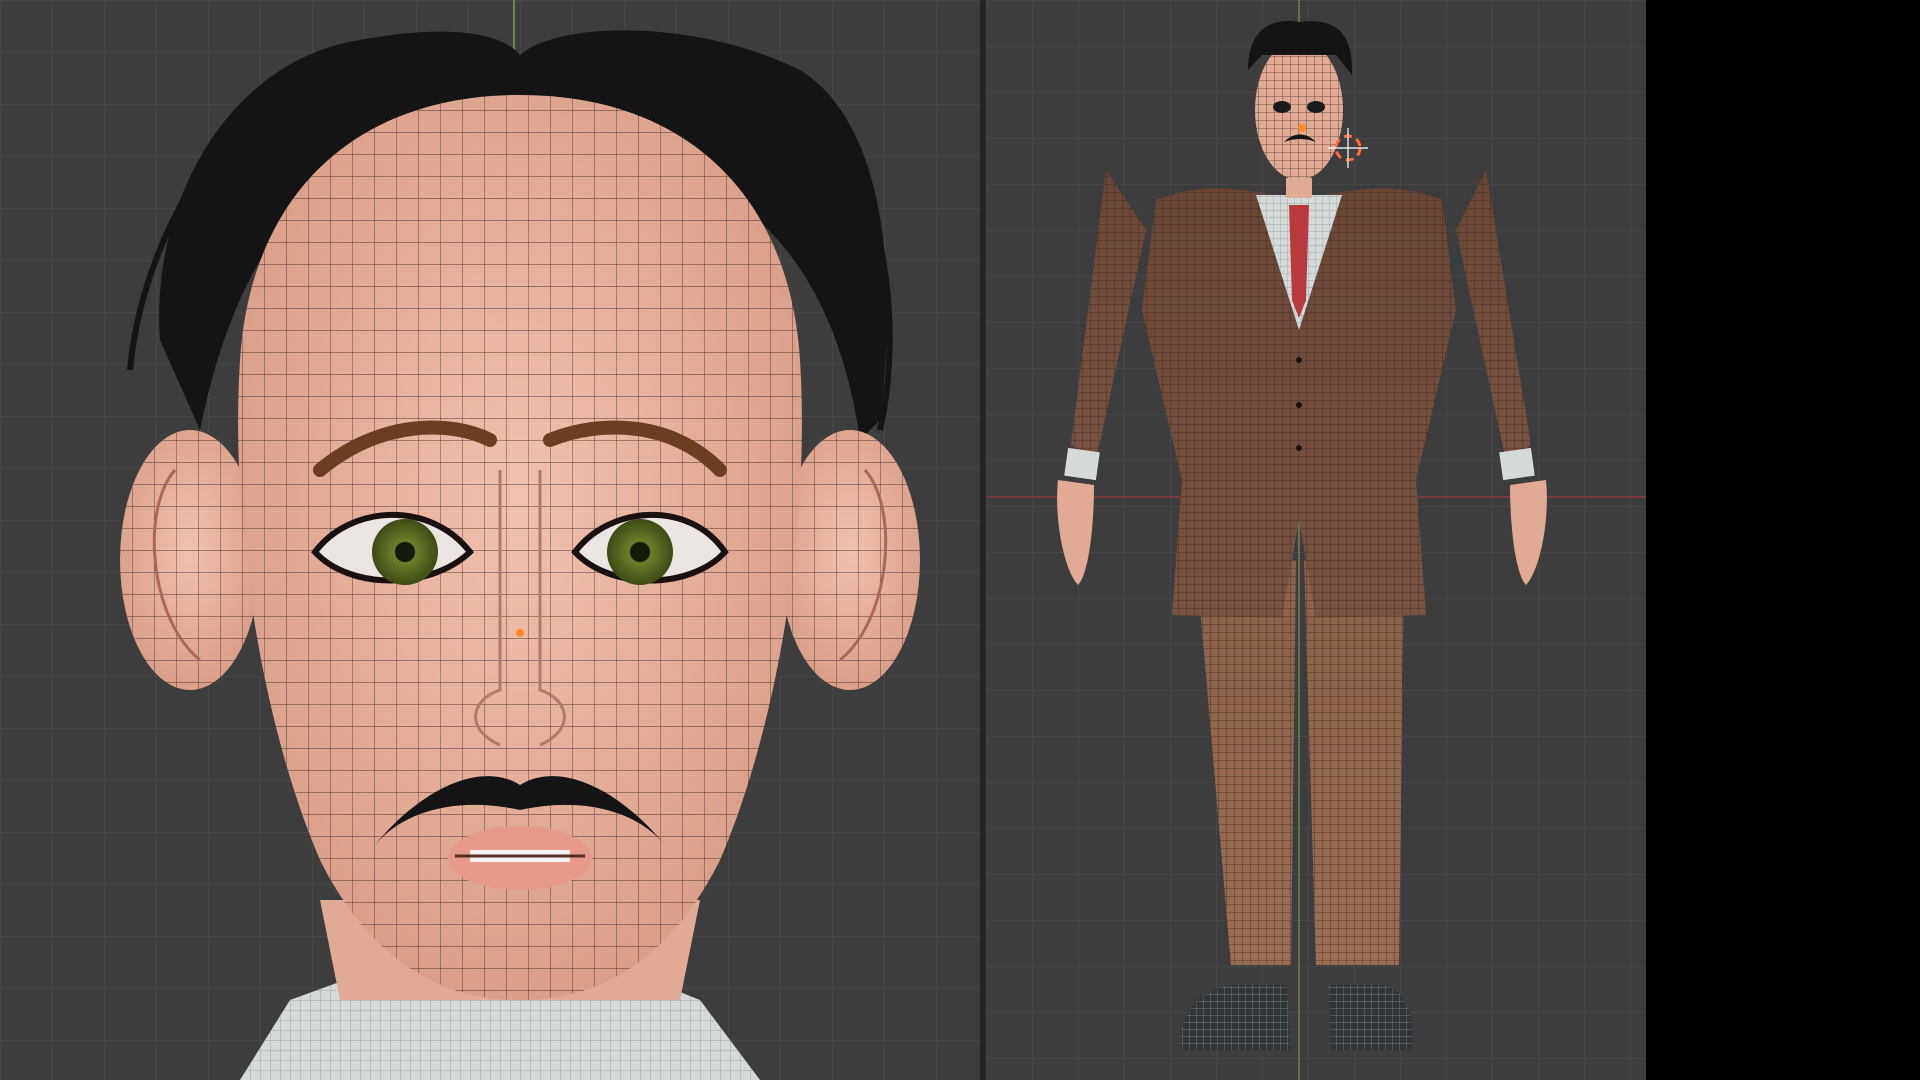 The width and height of the screenshot is (1920, 1080). I want to click on pants, so click(1300, 762).